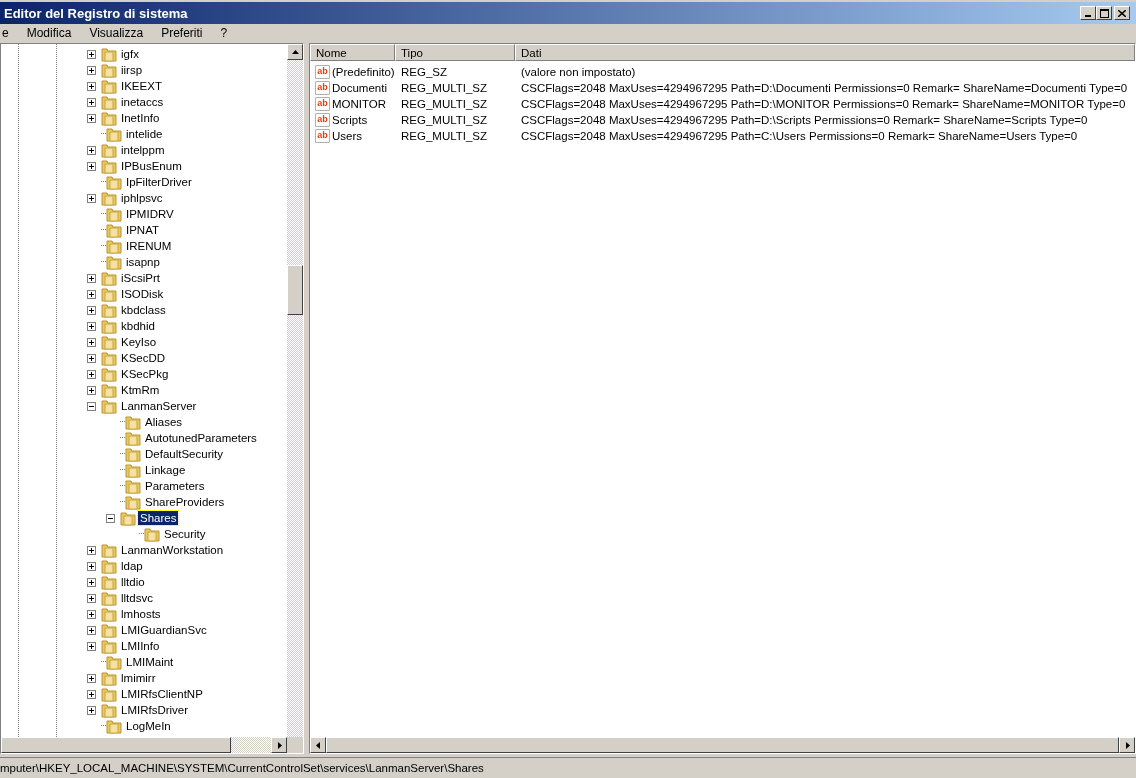  Describe the element at coordinates (143, 358) in the screenshot. I see `tree-item: KSecDD` at that location.